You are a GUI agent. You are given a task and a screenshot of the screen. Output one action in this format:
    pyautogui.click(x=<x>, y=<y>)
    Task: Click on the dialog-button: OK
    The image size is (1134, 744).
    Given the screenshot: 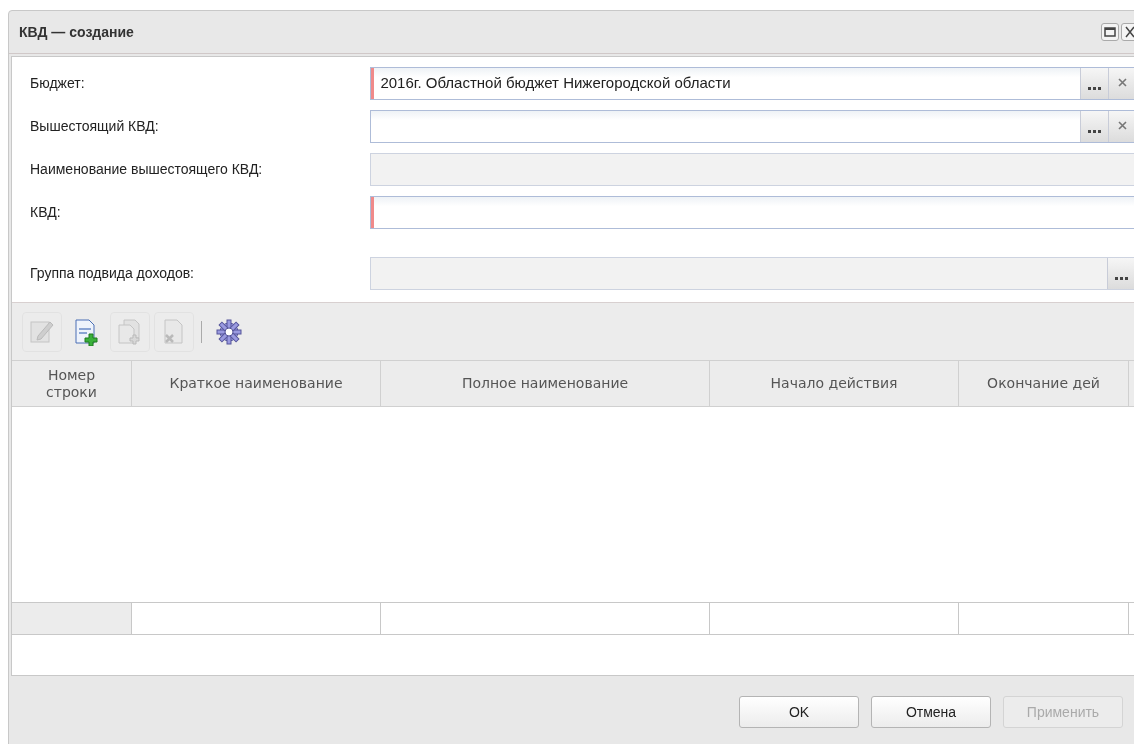 What is the action you would take?
    pyautogui.click(x=799, y=712)
    